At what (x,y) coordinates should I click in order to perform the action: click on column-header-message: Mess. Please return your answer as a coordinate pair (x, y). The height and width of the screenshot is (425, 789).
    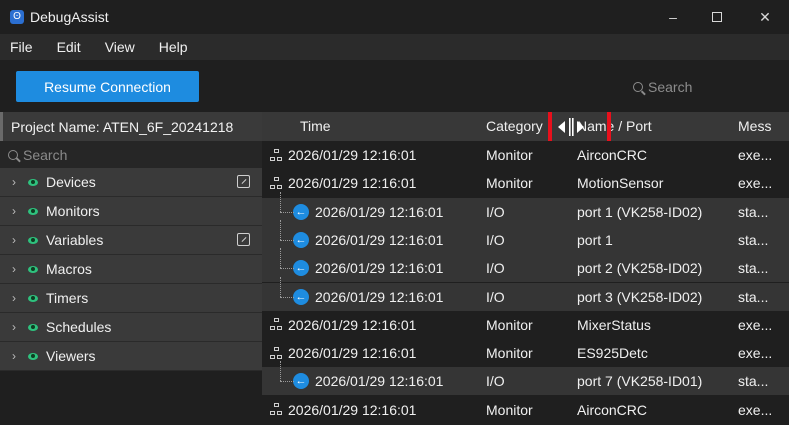
    Looking at the image, I should click on (754, 126).